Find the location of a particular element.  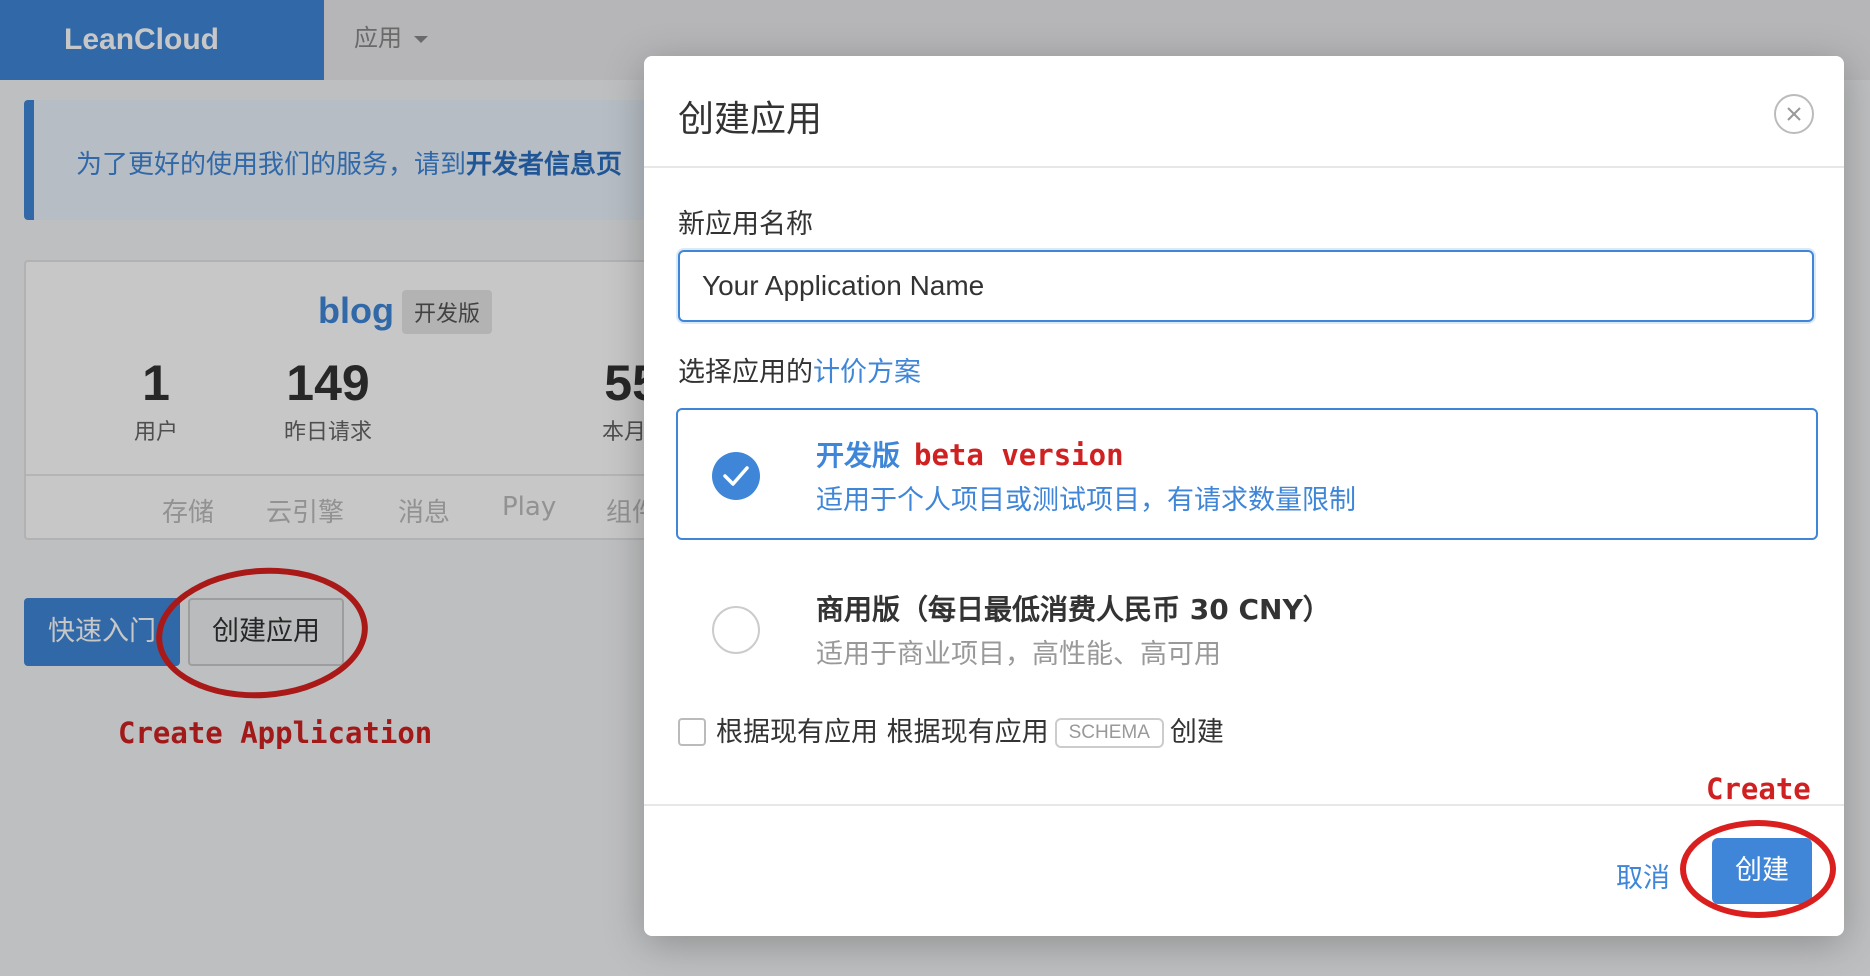

radio-checked is located at coordinates (736, 476).